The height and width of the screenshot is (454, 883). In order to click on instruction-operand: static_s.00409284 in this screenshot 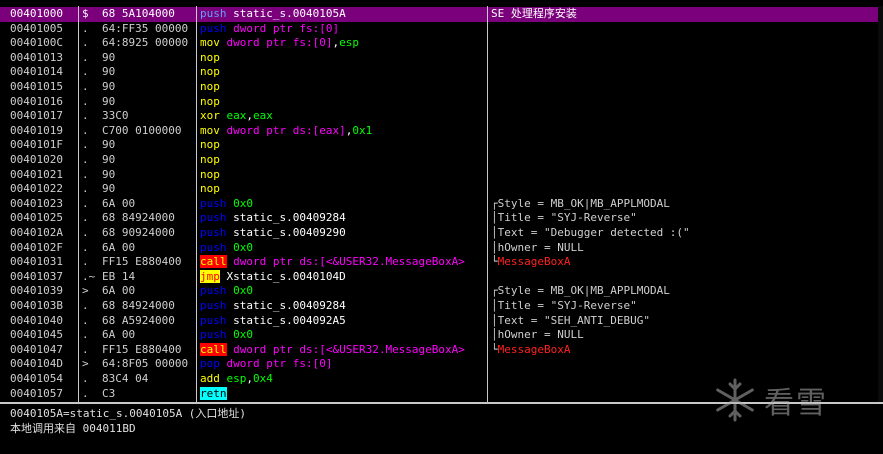, I will do `click(286, 305)`.